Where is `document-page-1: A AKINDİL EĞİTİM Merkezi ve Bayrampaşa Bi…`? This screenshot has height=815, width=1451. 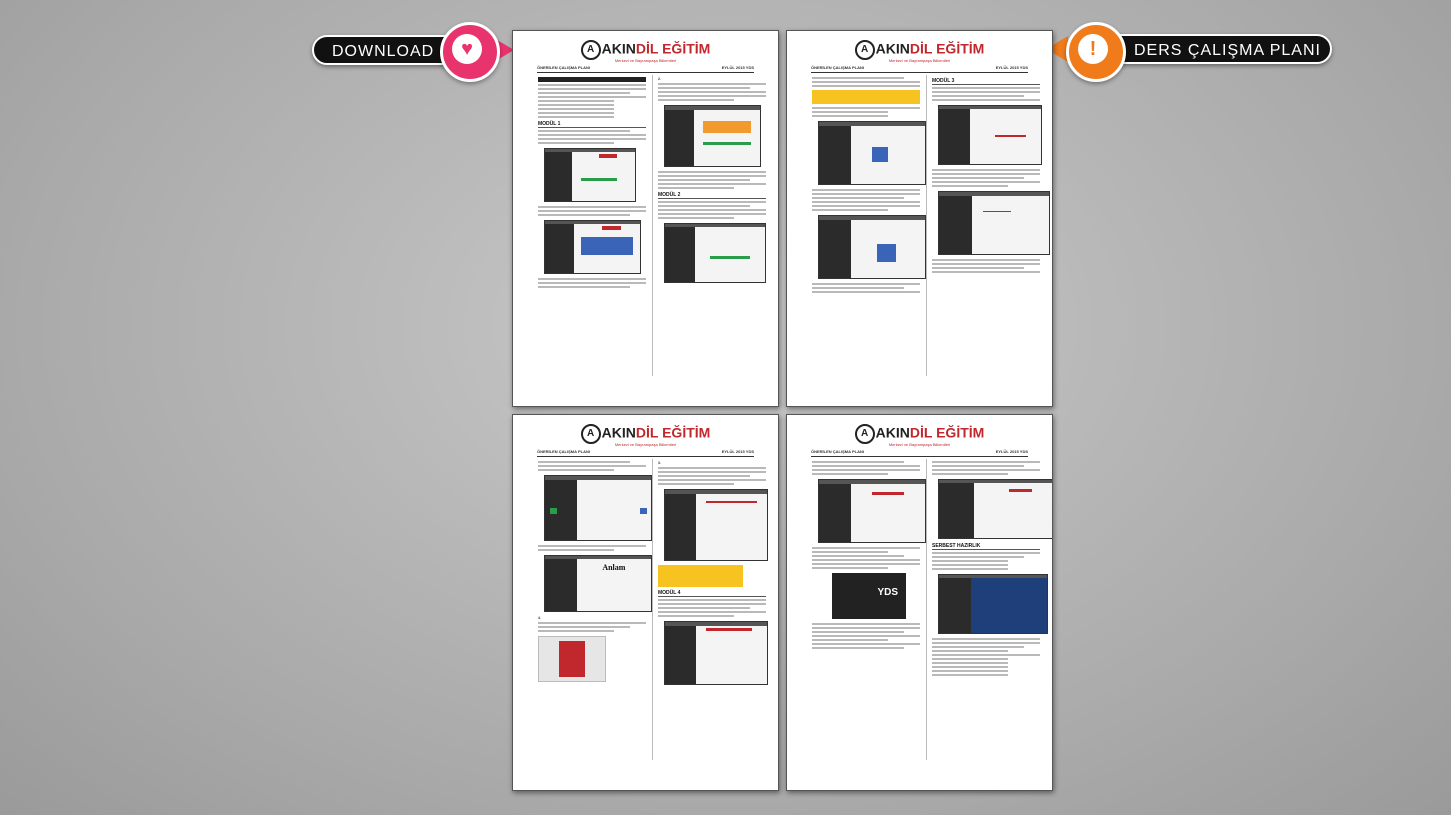
document-page-1: A AKINDİL EĞİTİM Merkezi ve Bayrampaşa Bi… is located at coordinates (645, 218).